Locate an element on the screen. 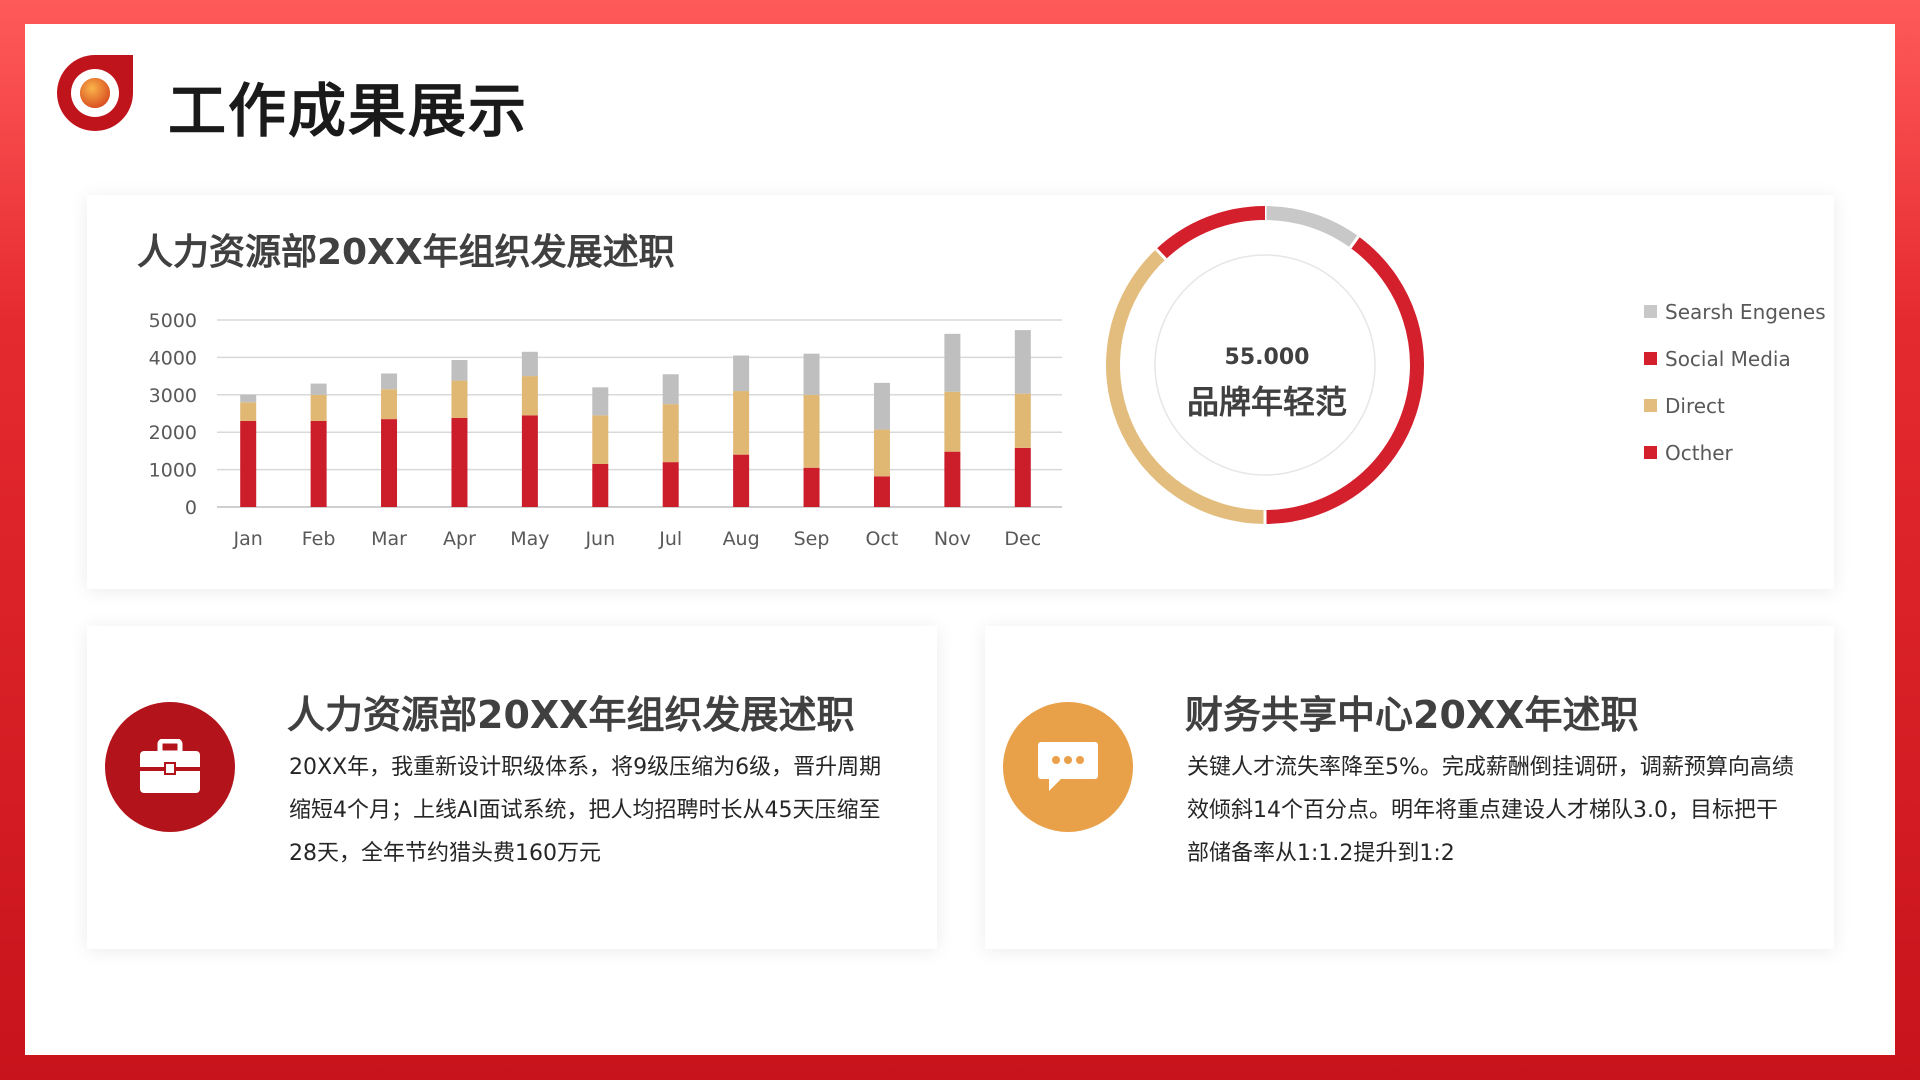 Image resolution: width=1920 pixels, height=1080 pixels. legend-item: Social Media is located at coordinates (1735, 358).